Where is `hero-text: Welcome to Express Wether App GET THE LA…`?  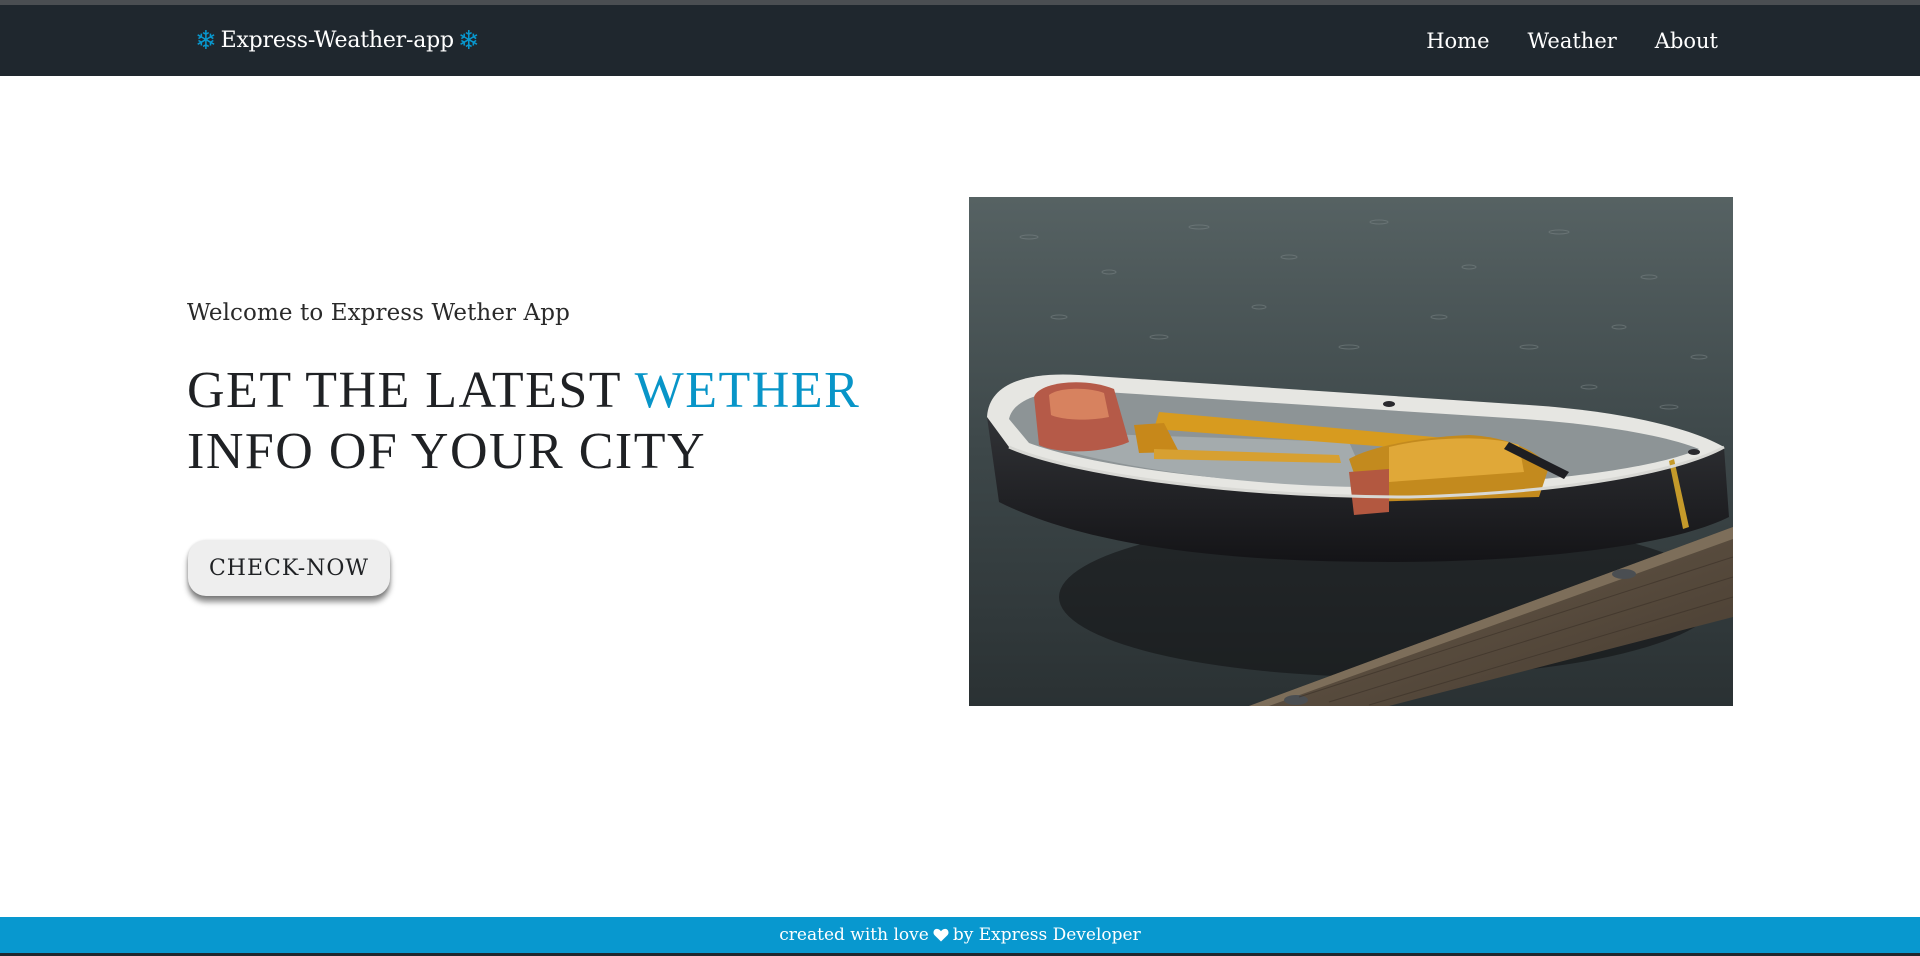
hero-text: Welcome to Express Wether App GET THE LA… is located at coordinates (557, 391).